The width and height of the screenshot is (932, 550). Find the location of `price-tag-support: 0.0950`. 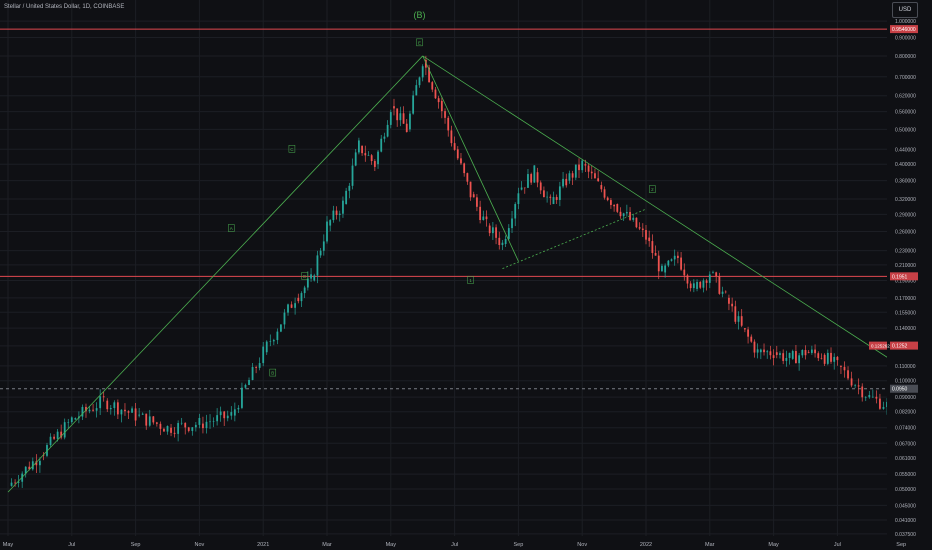

price-tag-support: 0.0950 is located at coordinates (900, 390).